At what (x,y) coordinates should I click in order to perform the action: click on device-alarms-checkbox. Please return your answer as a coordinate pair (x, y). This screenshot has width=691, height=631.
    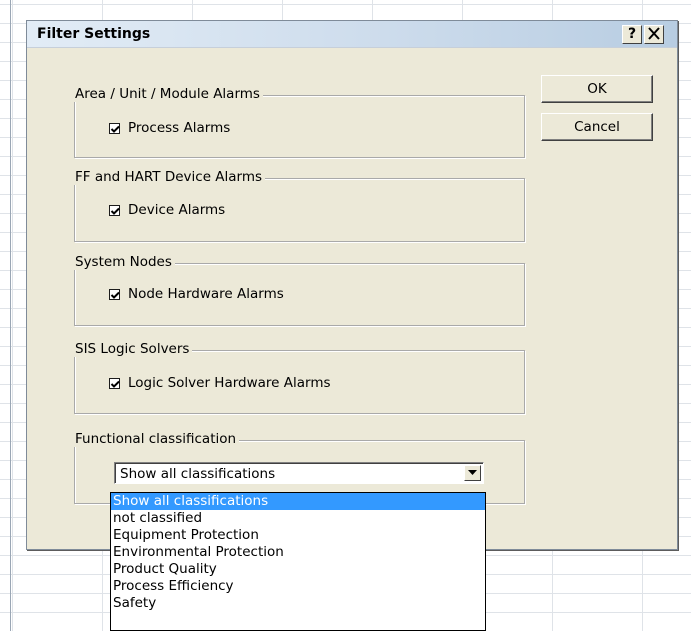
    Looking at the image, I should click on (114, 210).